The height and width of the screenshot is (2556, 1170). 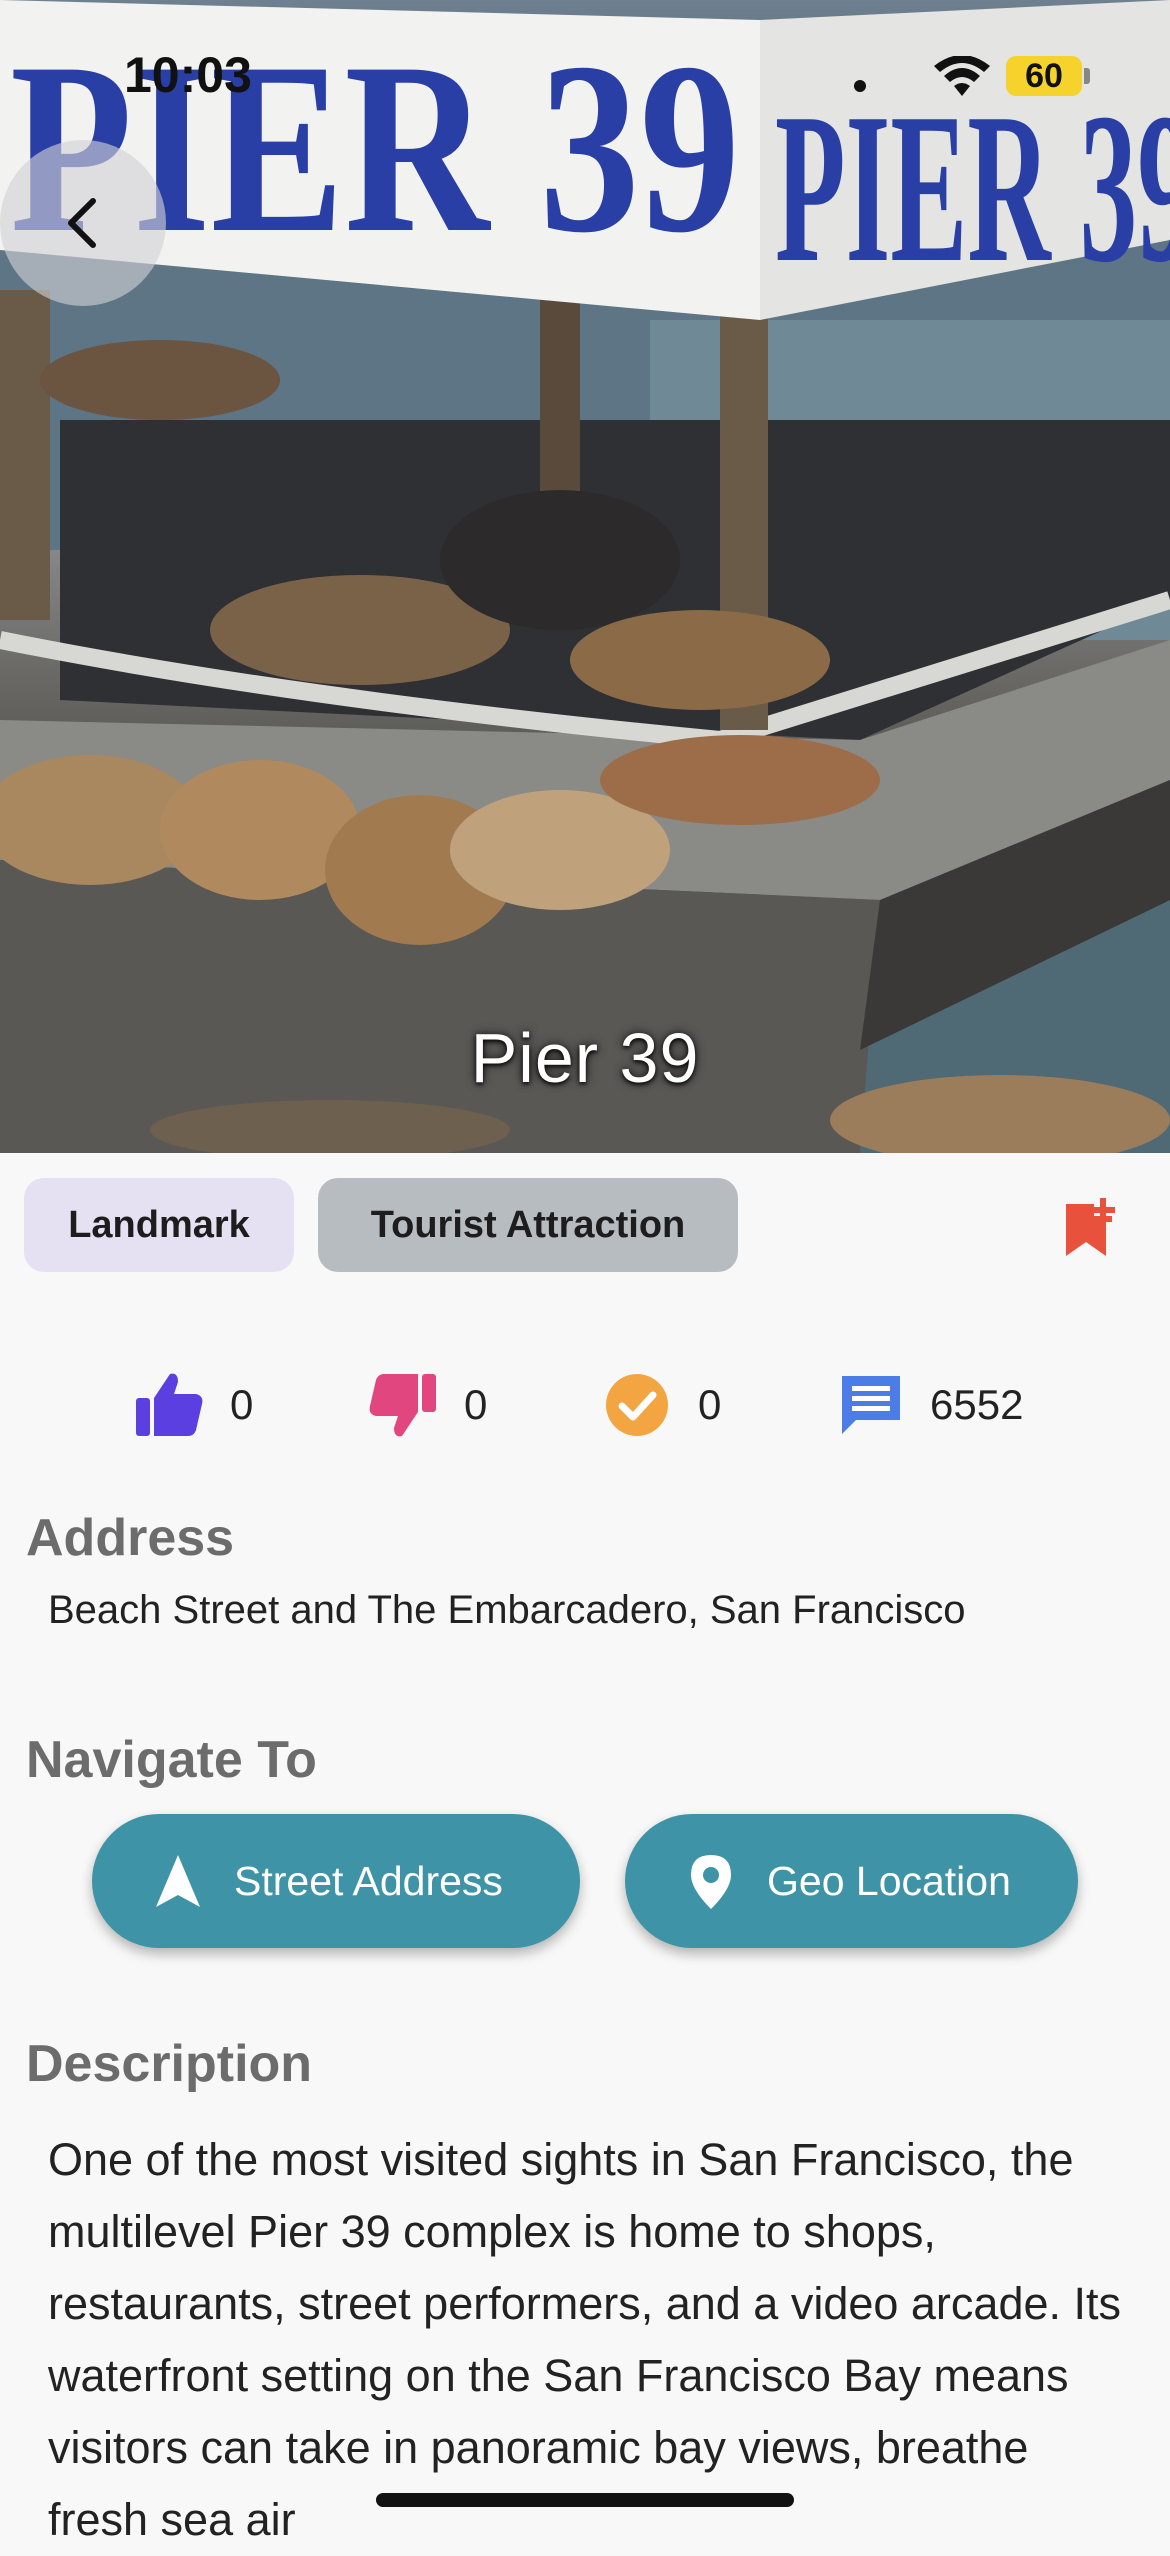 I want to click on battery-icon: 60, so click(x=1044, y=76).